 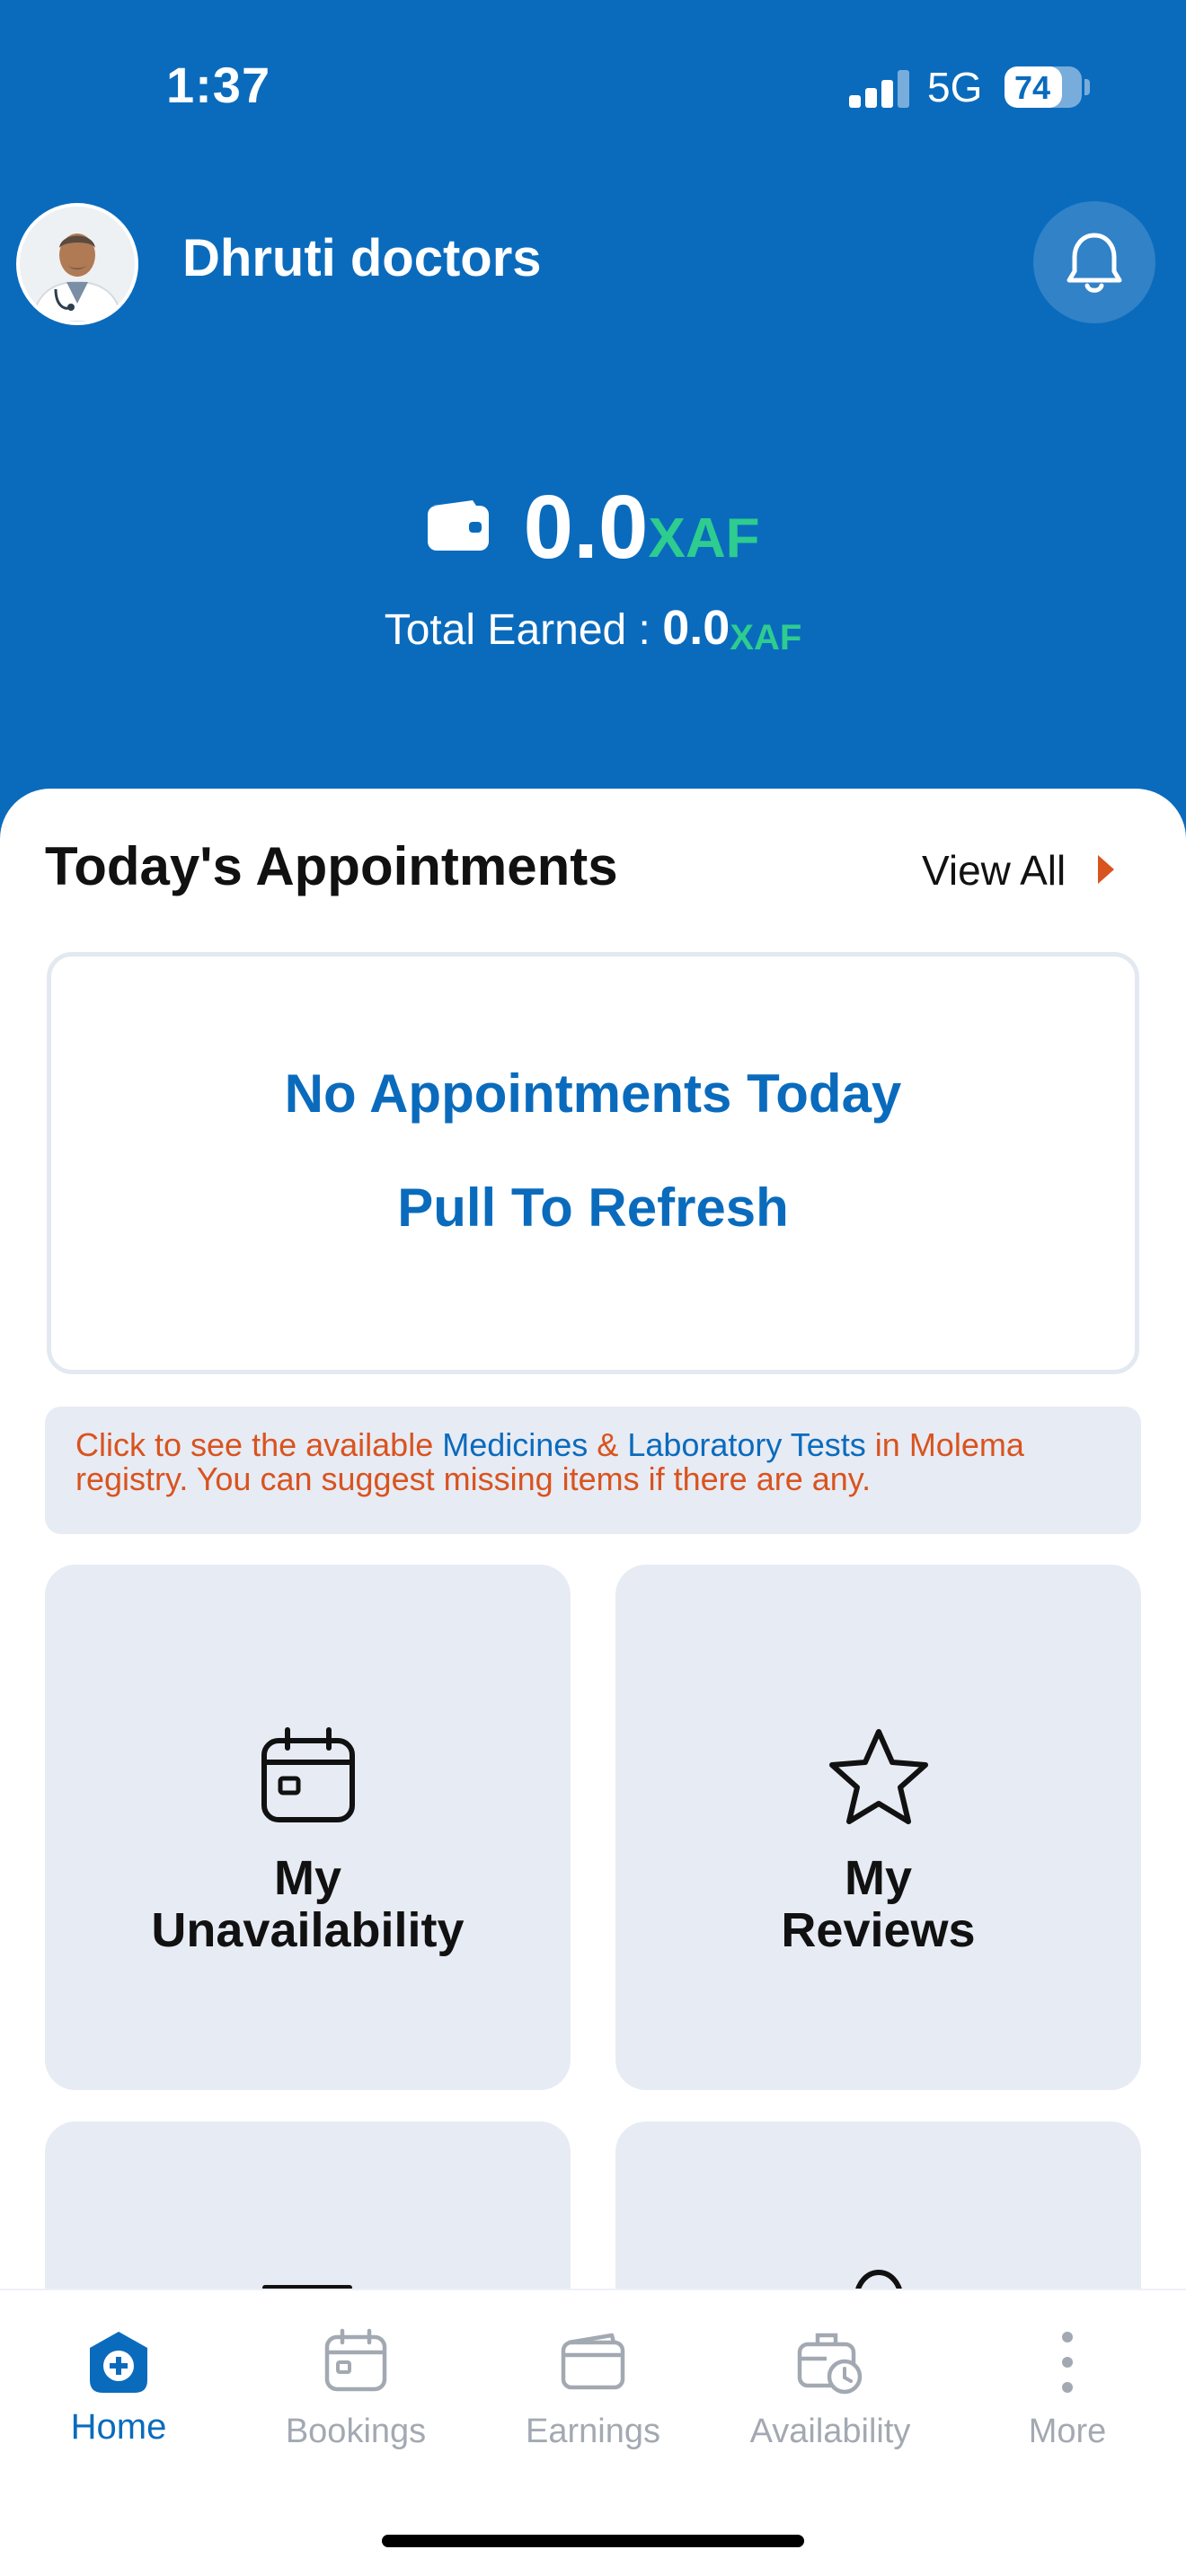 What do you see at coordinates (355, 2398) in the screenshot?
I see `tab-bookings: Bookings` at bounding box center [355, 2398].